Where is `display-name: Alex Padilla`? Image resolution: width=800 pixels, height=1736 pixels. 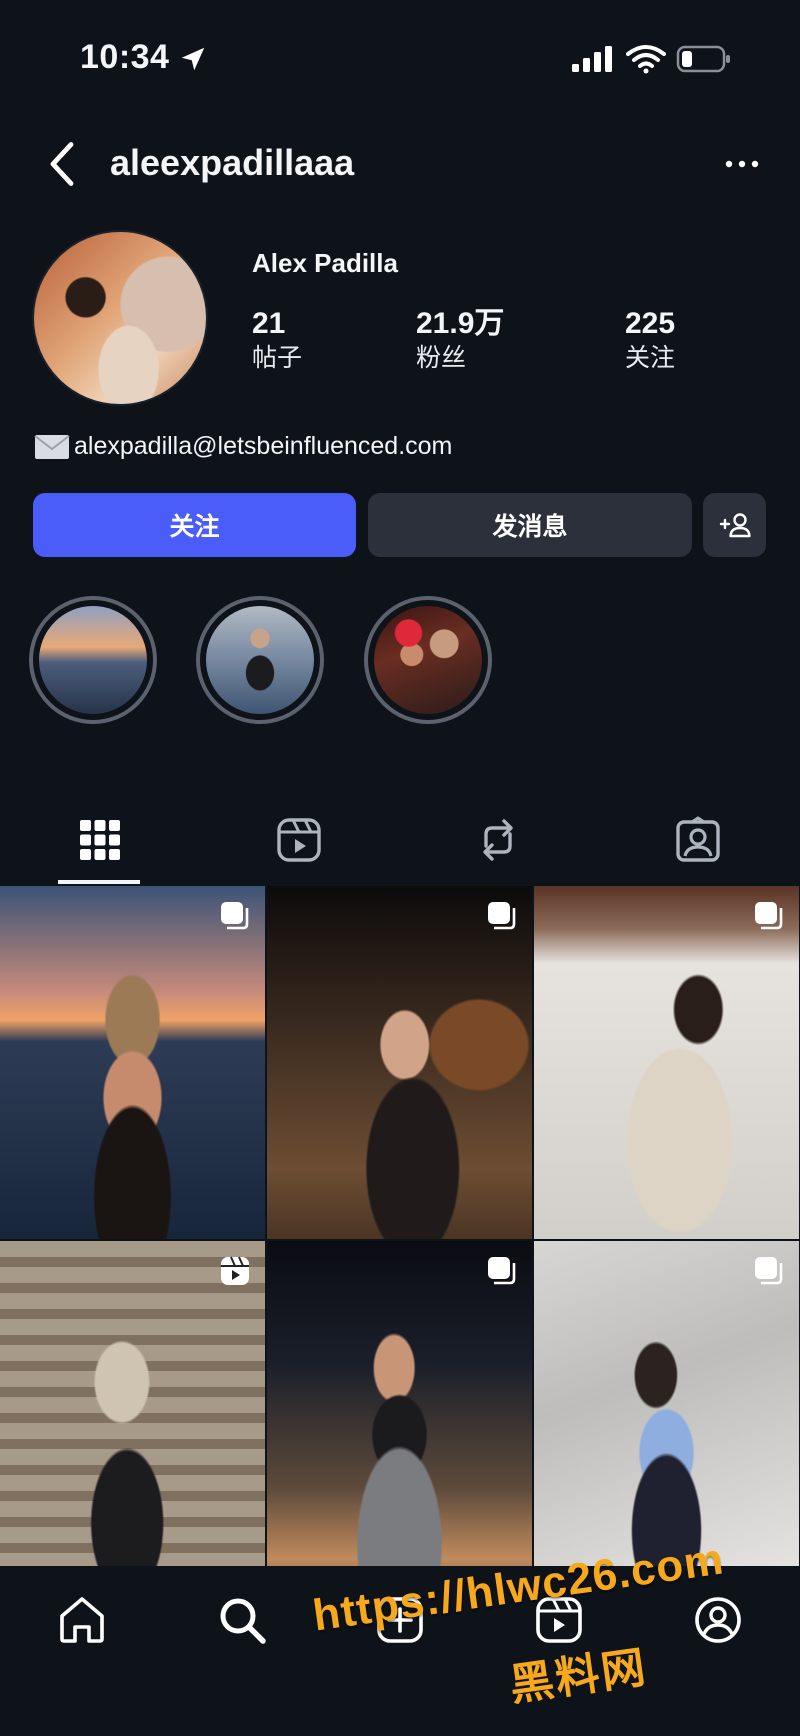 display-name: Alex Padilla is located at coordinates (325, 263).